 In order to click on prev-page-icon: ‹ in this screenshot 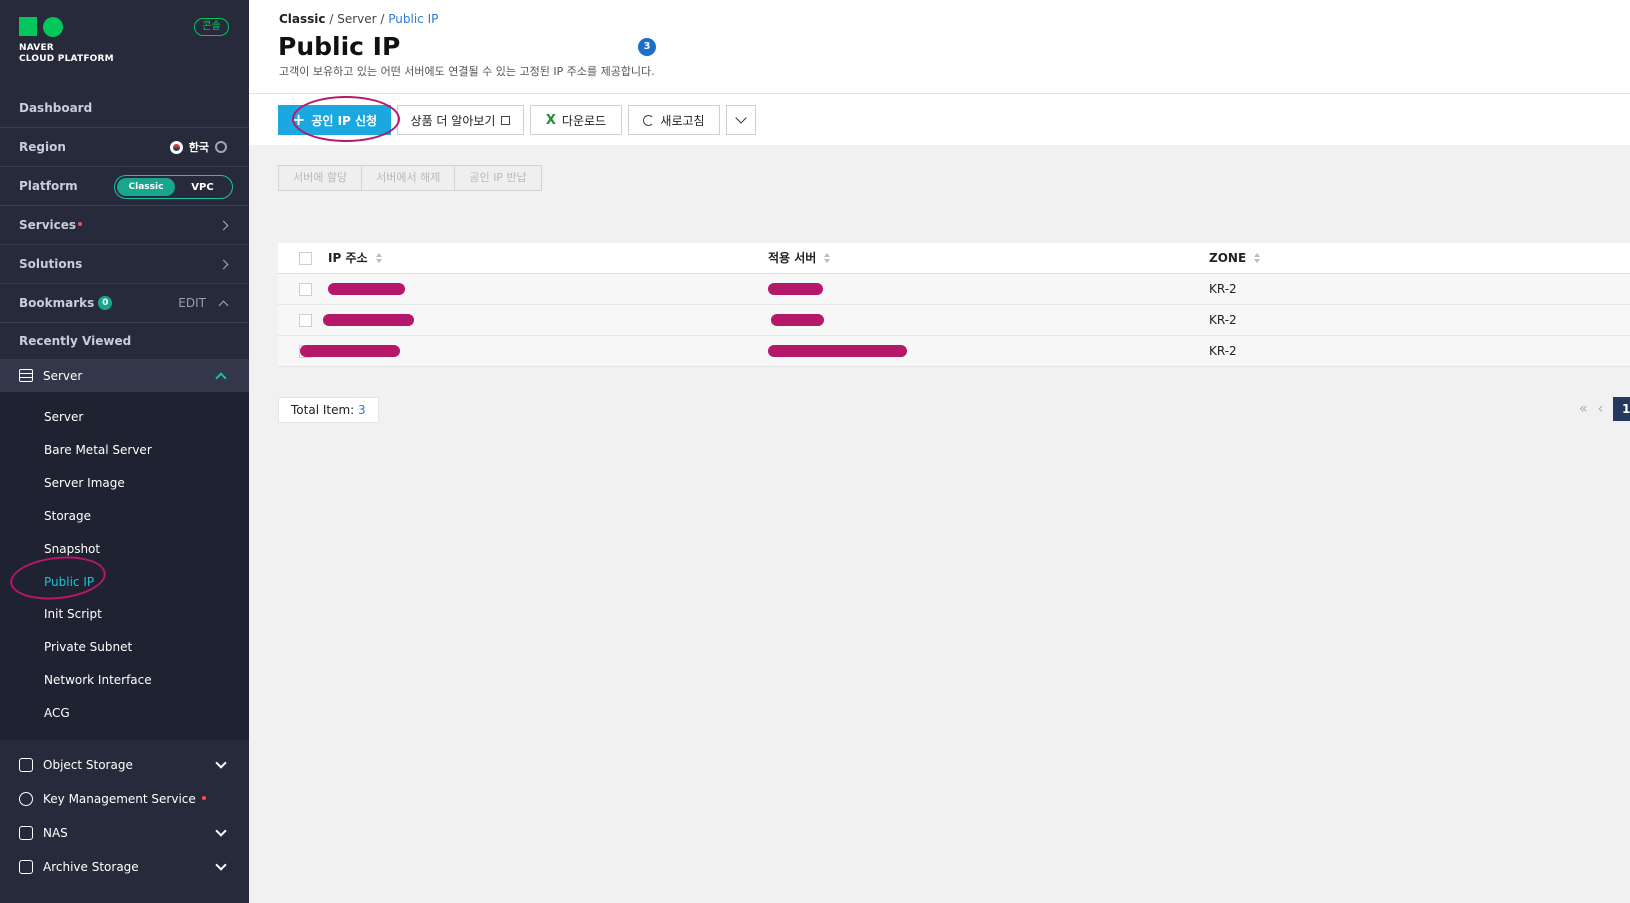, I will do `click(1601, 409)`.